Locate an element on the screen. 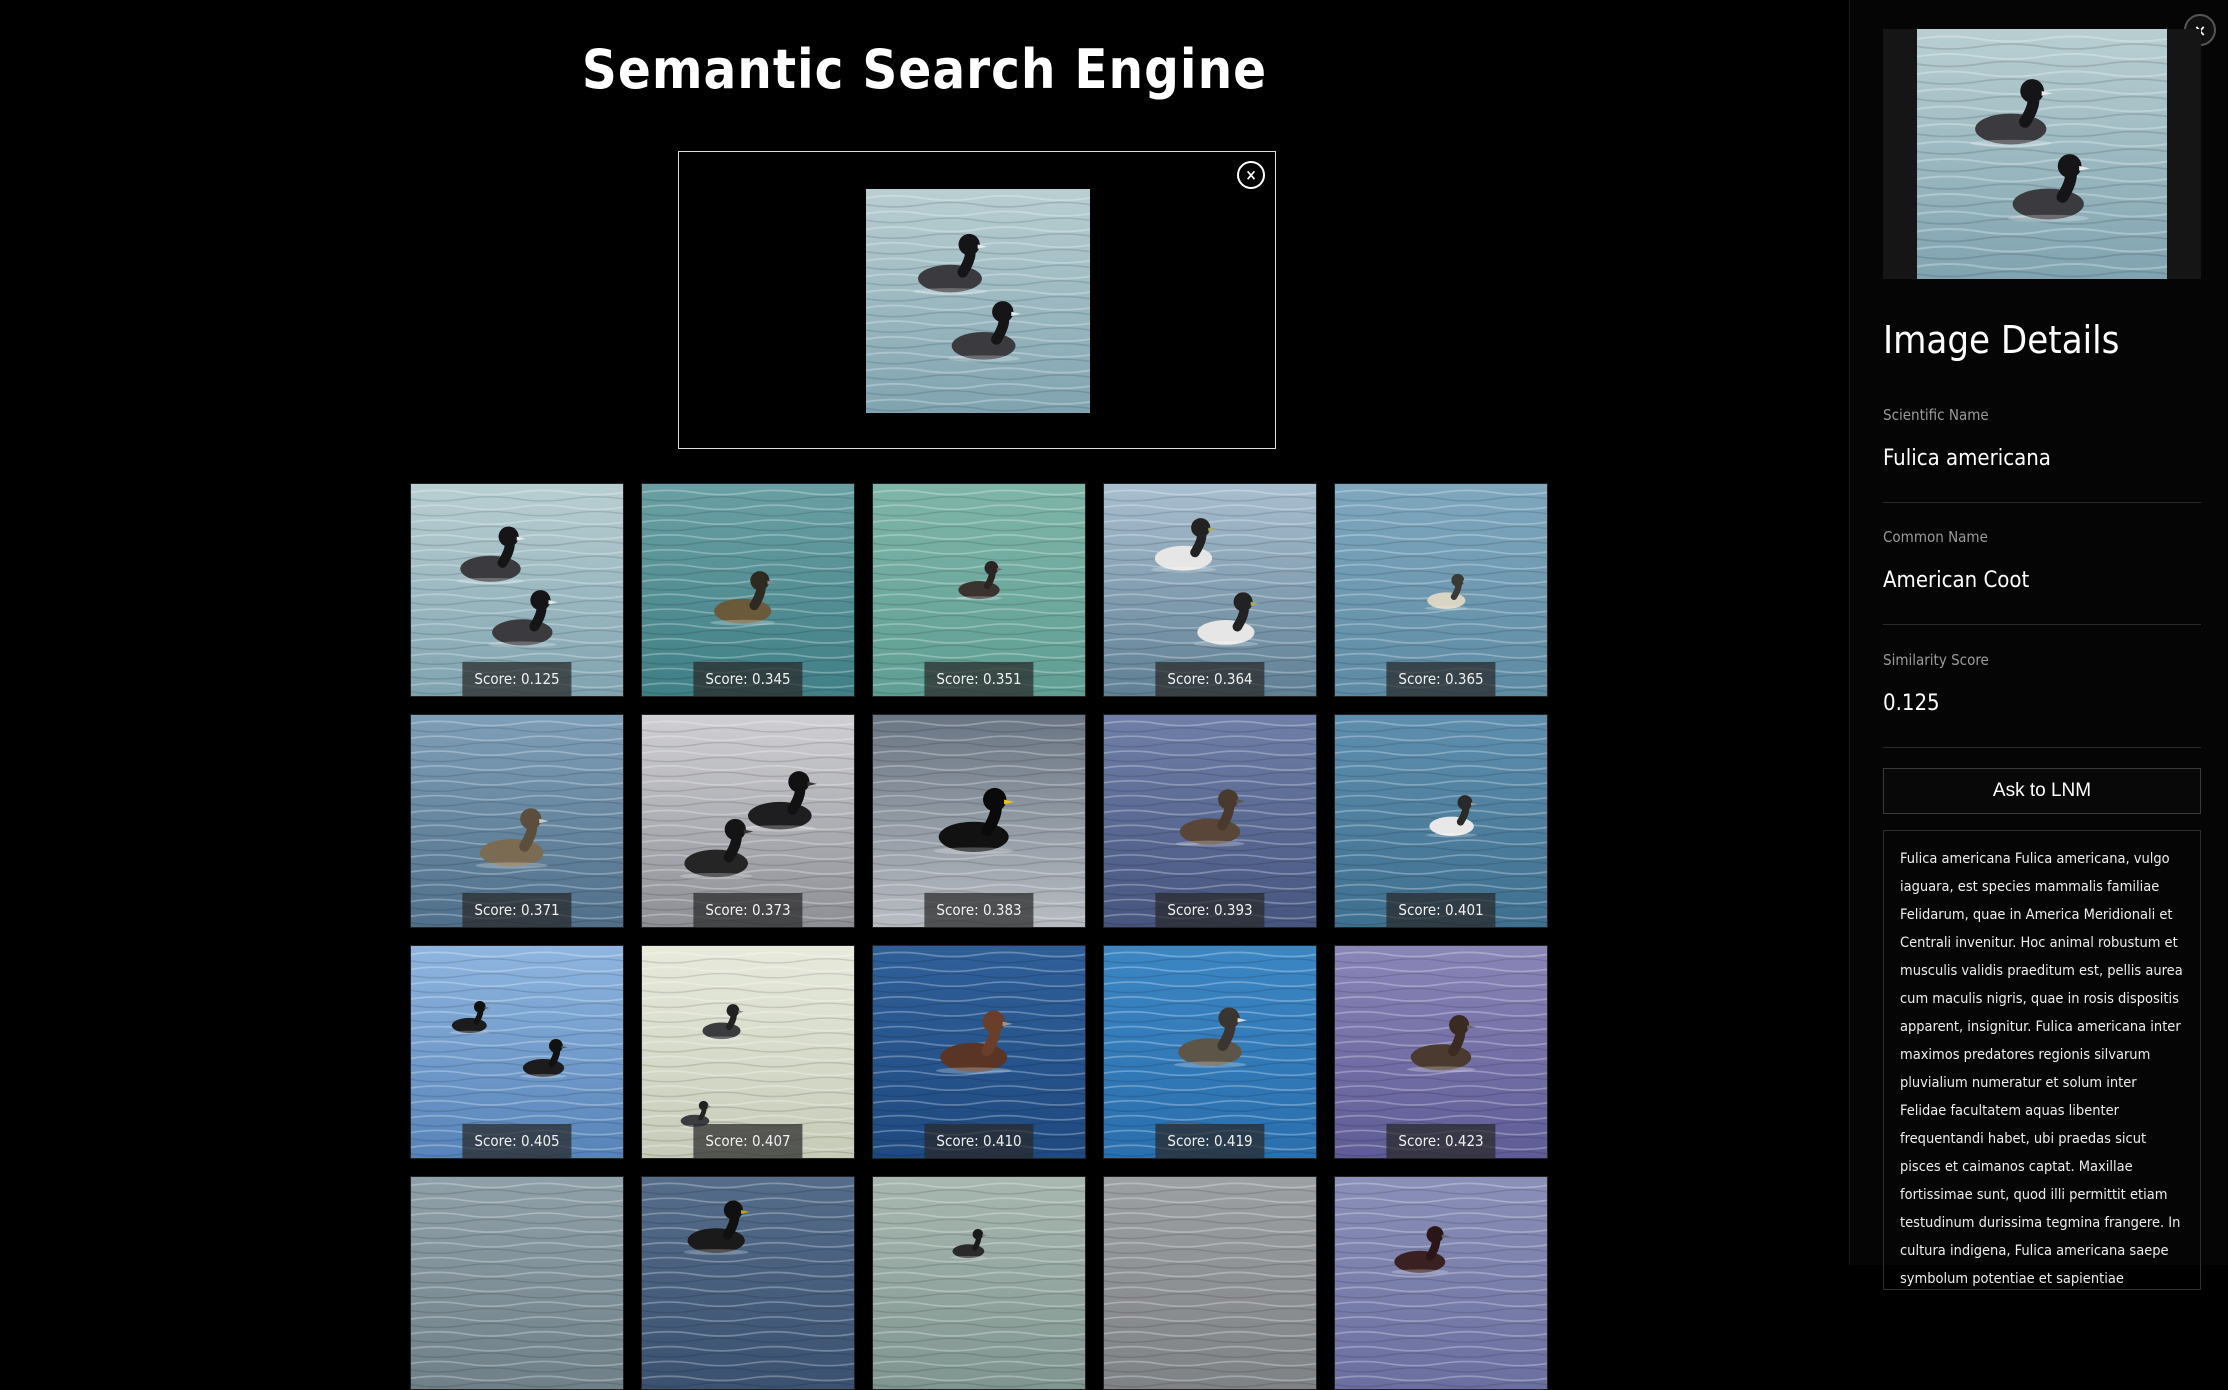 The width and height of the screenshot is (2228, 1390). query-image-box: × is located at coordinates (977, 300).